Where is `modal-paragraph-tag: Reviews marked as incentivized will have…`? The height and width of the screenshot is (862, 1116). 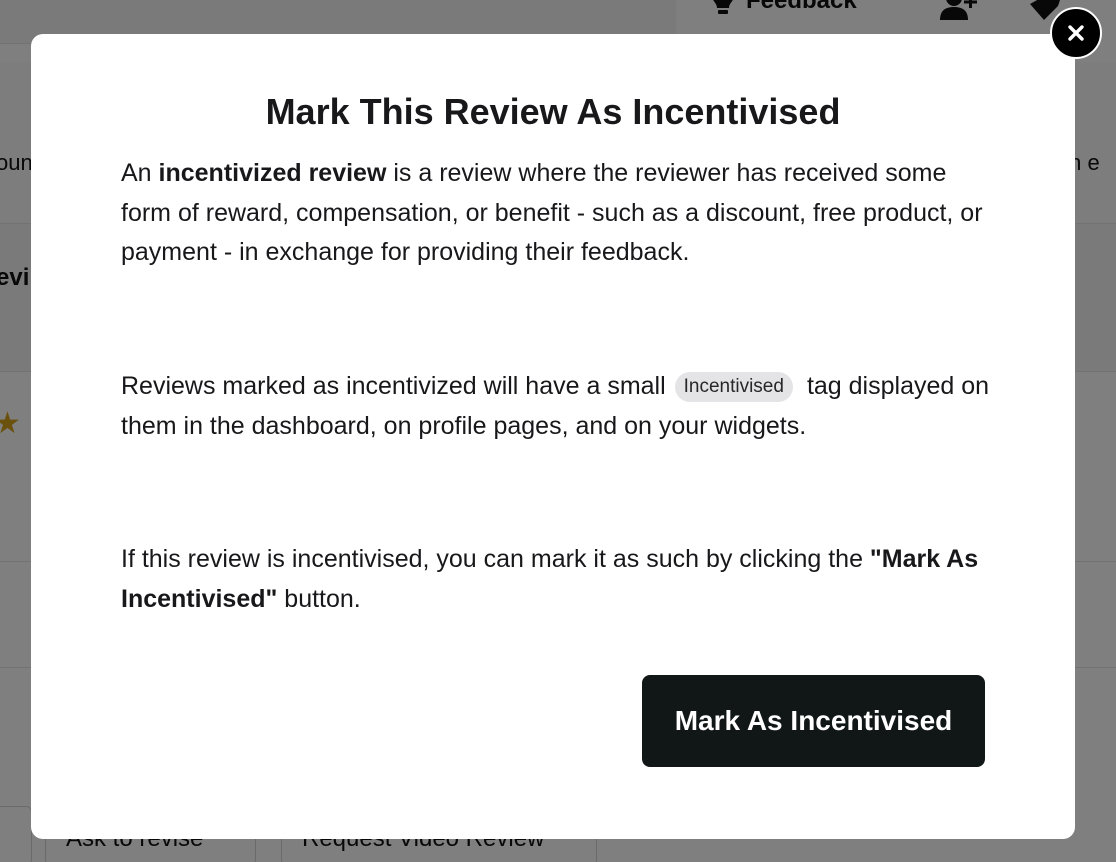
modal-paragraph-tag: Reviews marked as incentivized will have… is located at coordinates (561, 406).